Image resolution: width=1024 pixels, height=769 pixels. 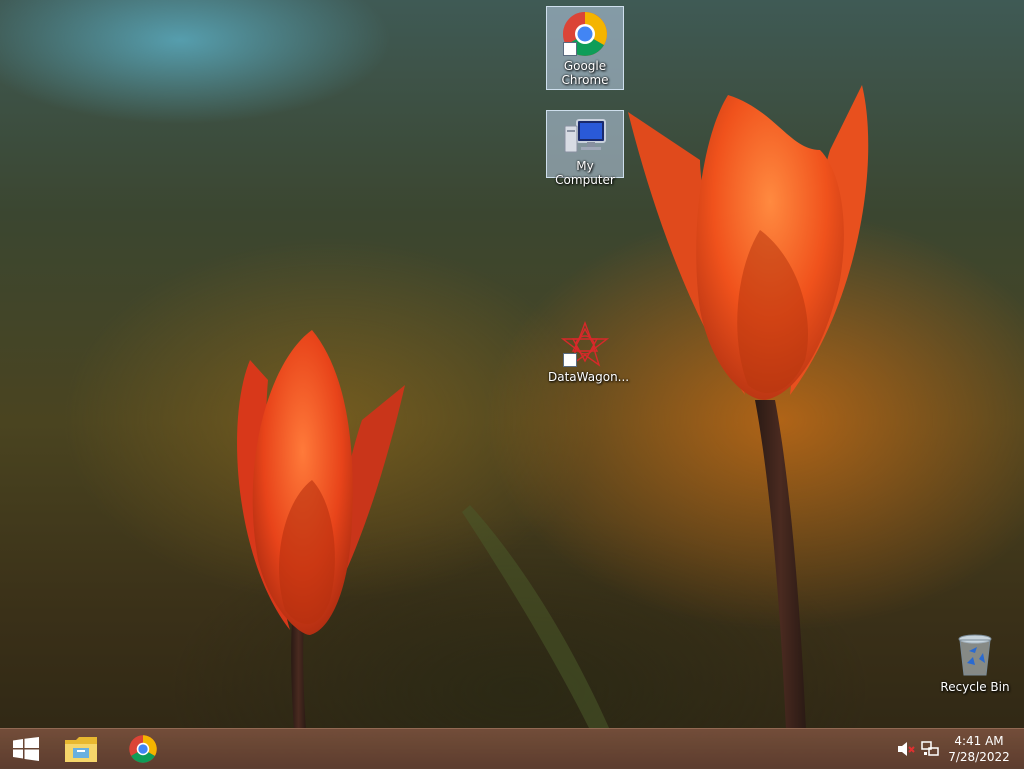 I want to click on taskbar-file-explorer-button, so click(x=81, y=749).